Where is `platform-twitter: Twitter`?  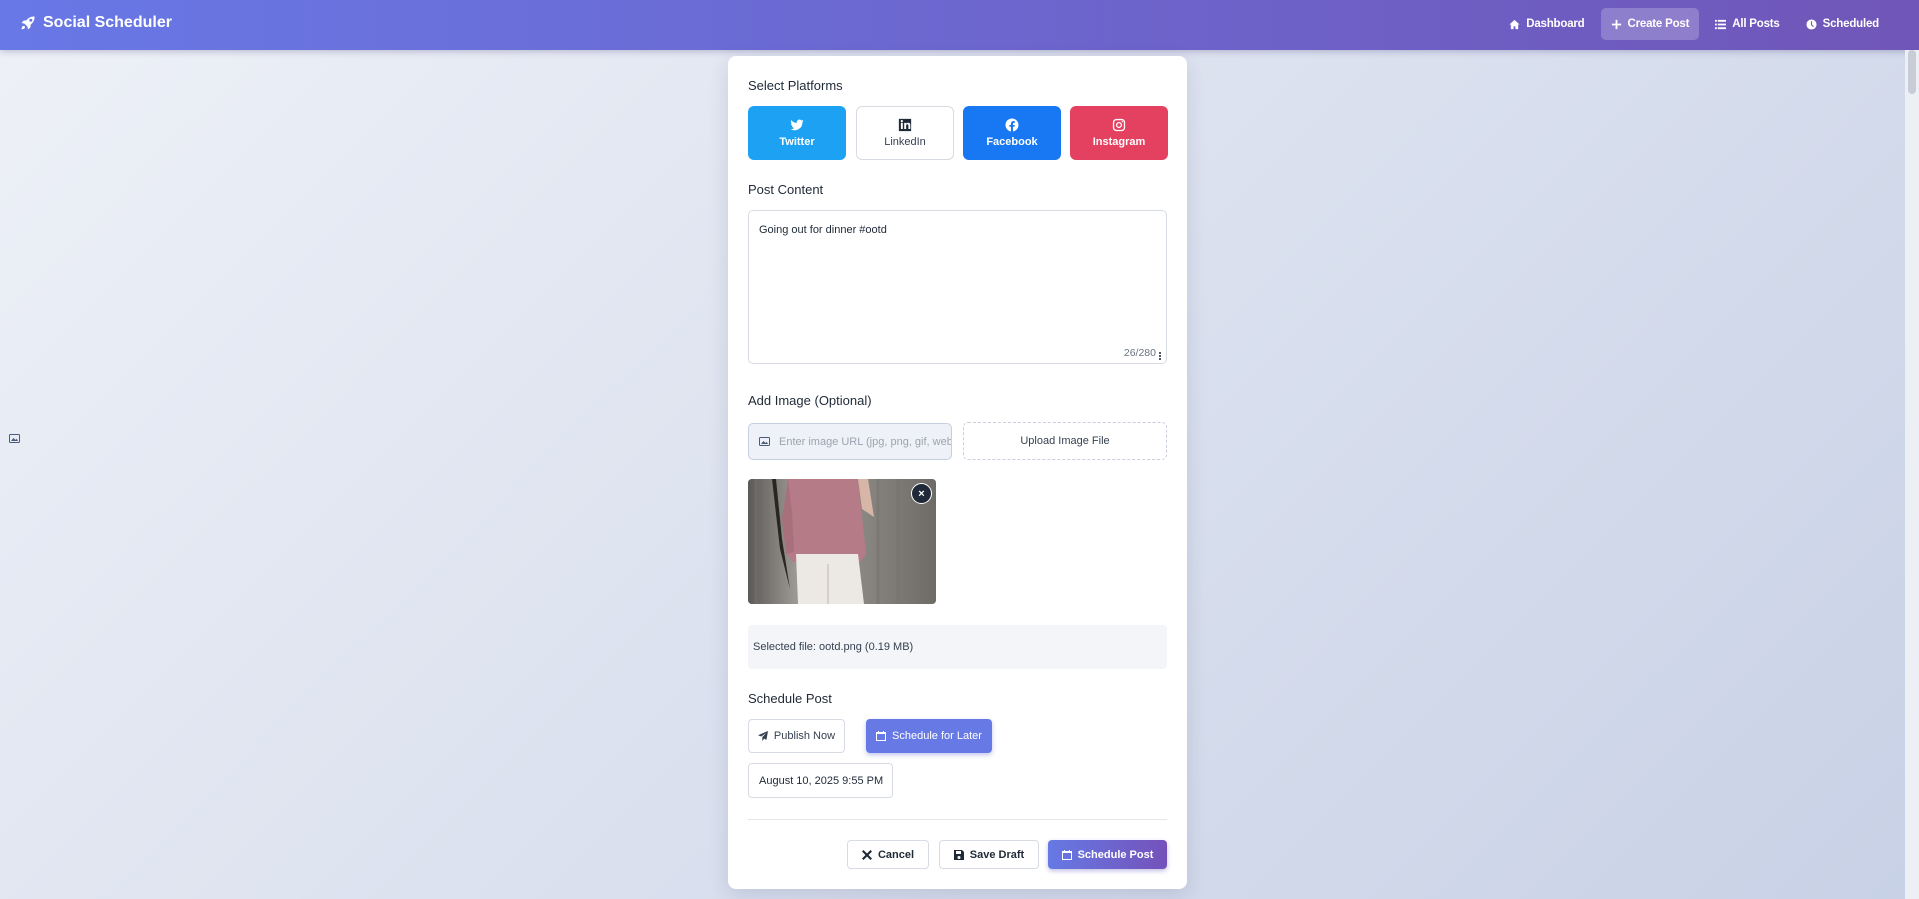 platform-twitter: Twitter is located at coordinates (797, 133).